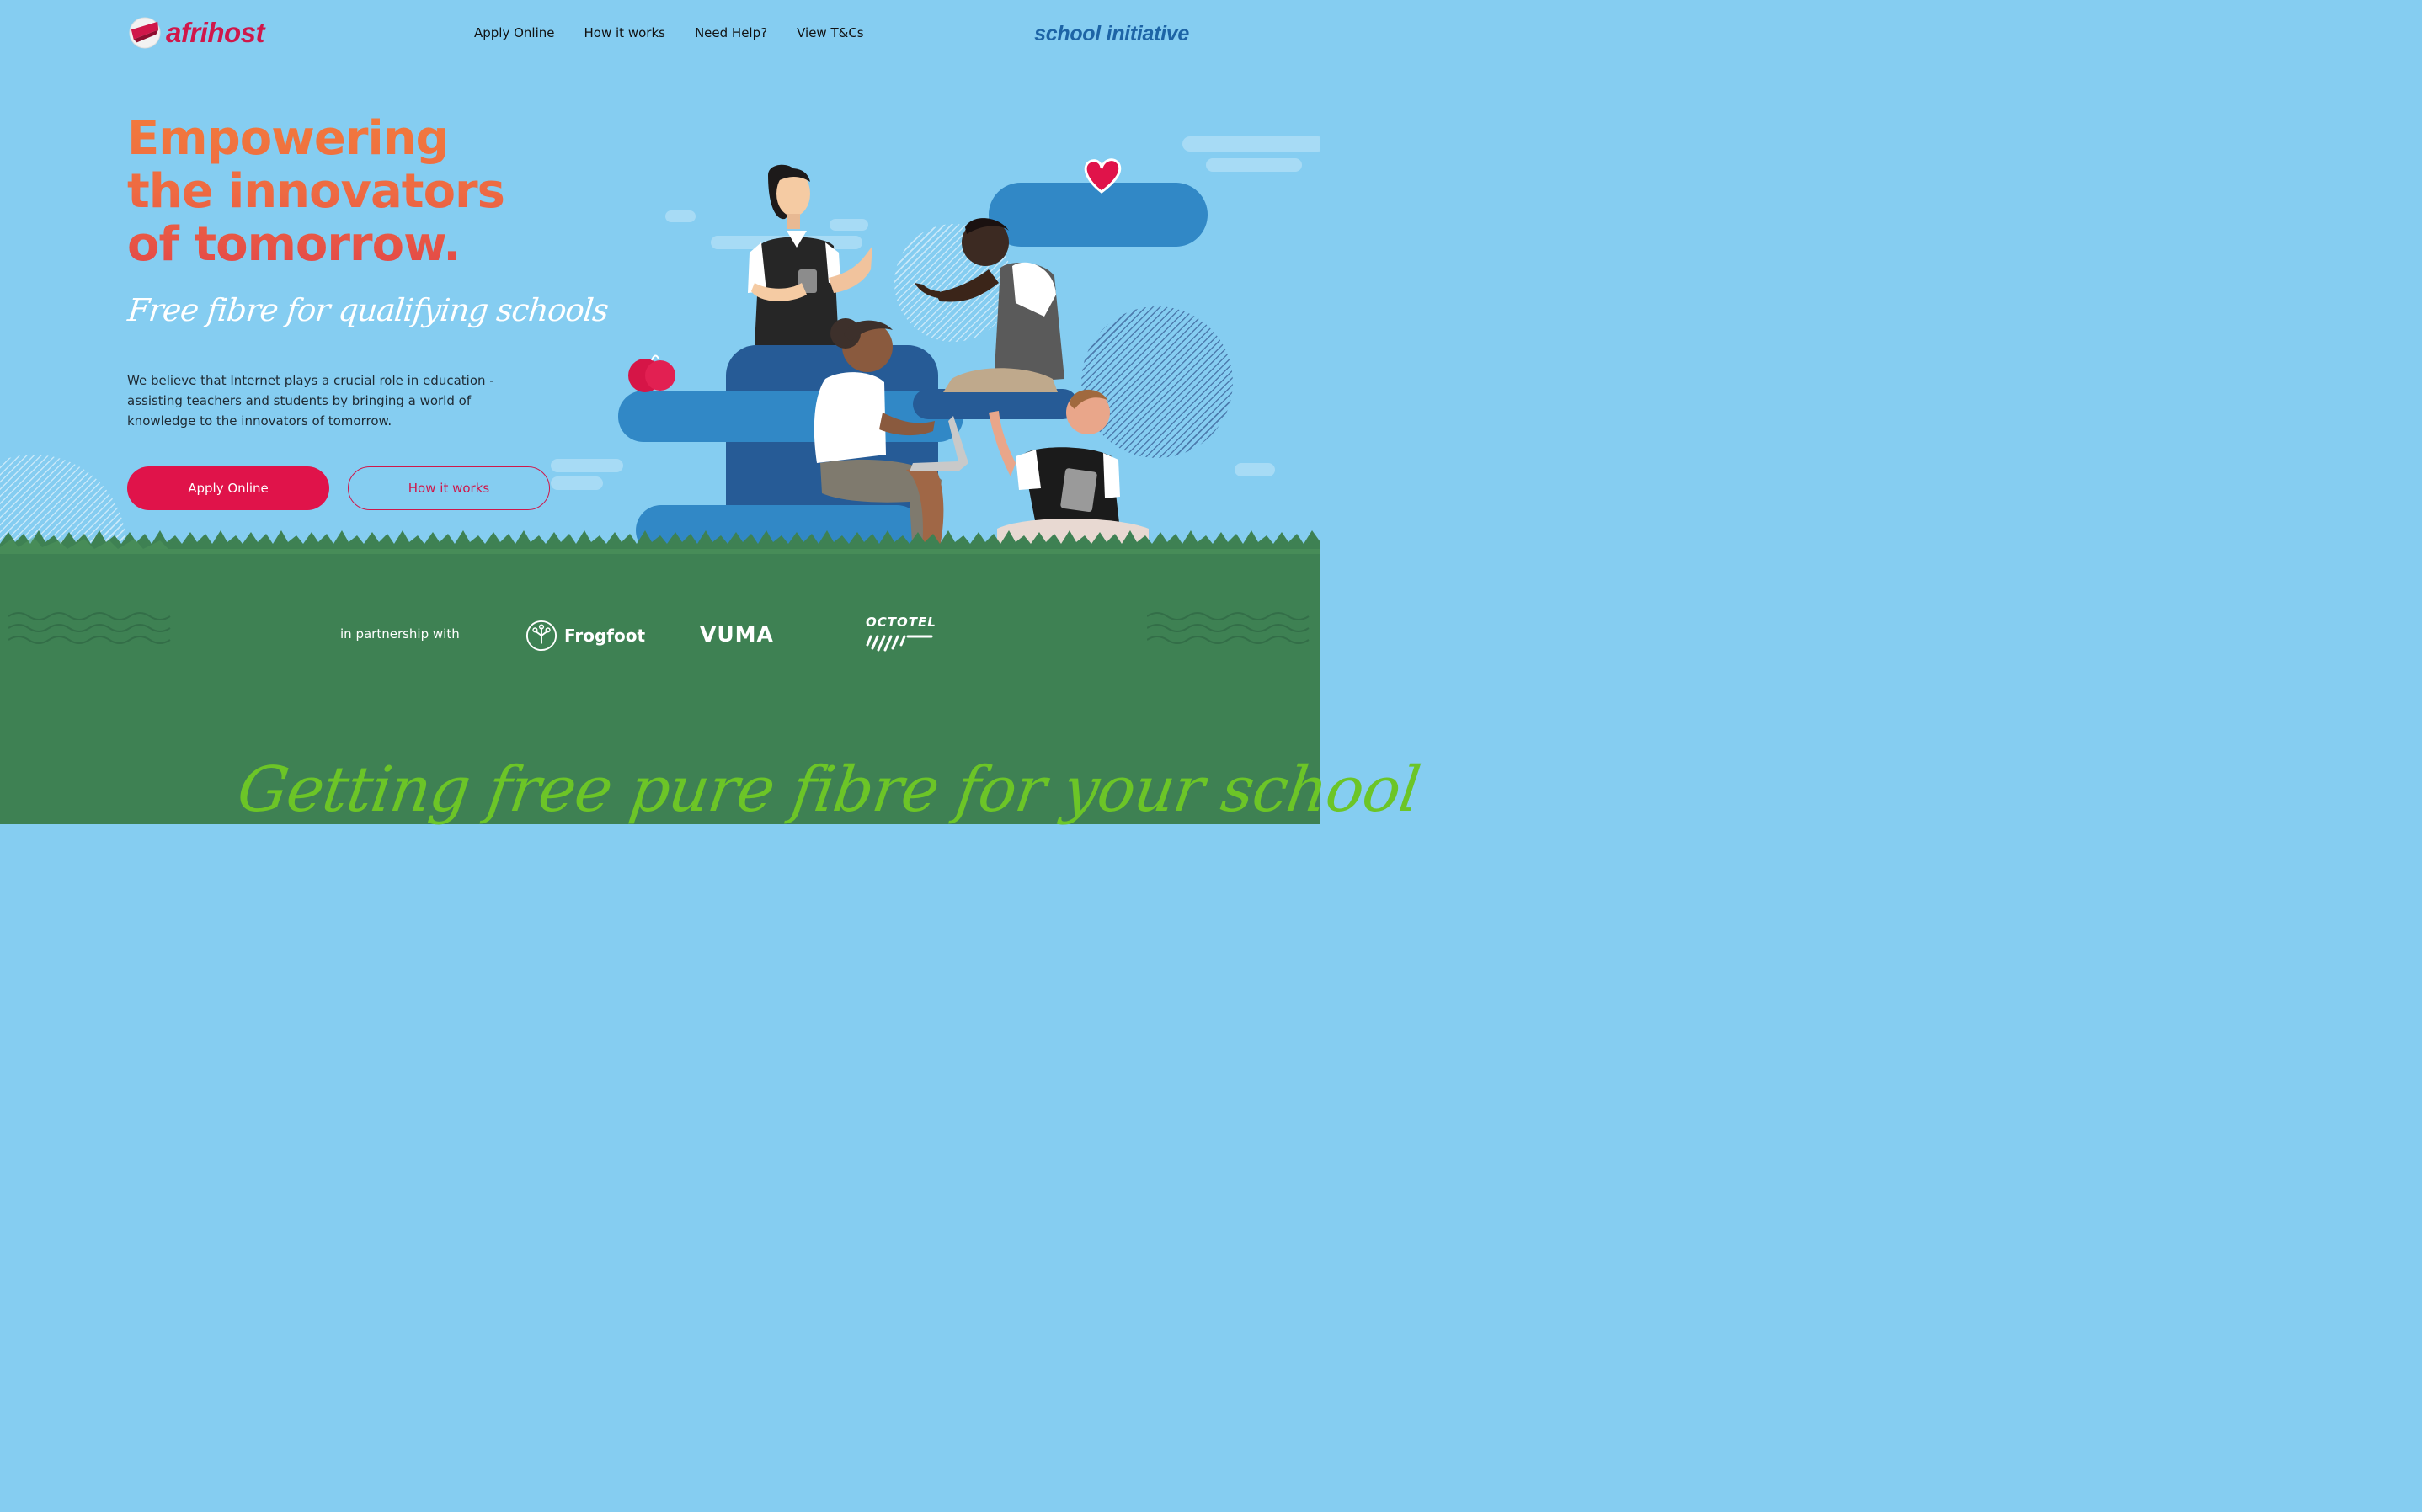 The width and height of the screenshot is (2422, 1512). I want to click on apply-online-button: Apply Online, so click(228, 488).